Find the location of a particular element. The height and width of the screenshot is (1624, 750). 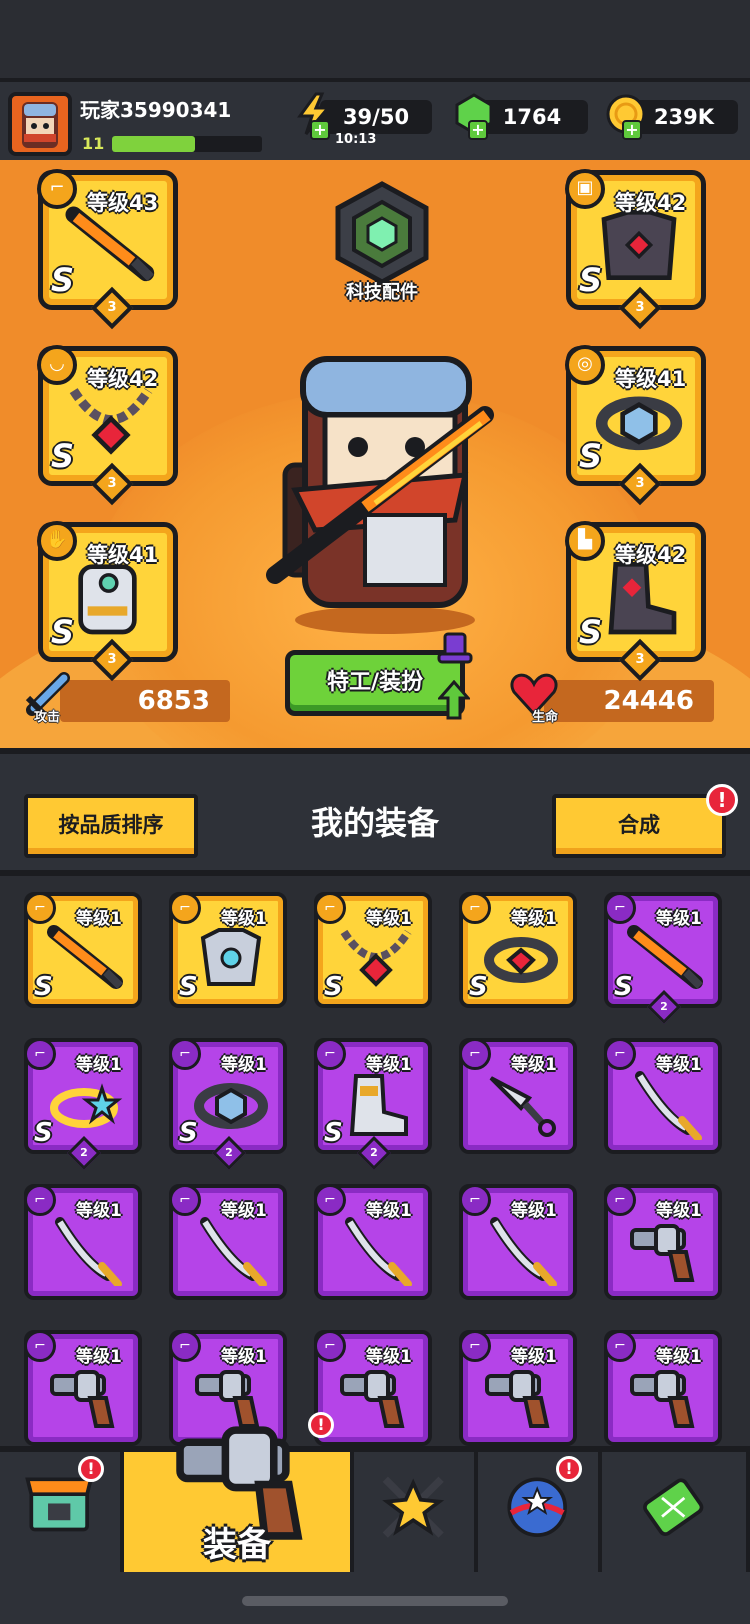

chain-necklace-icon is located at coordinates (376, 958).